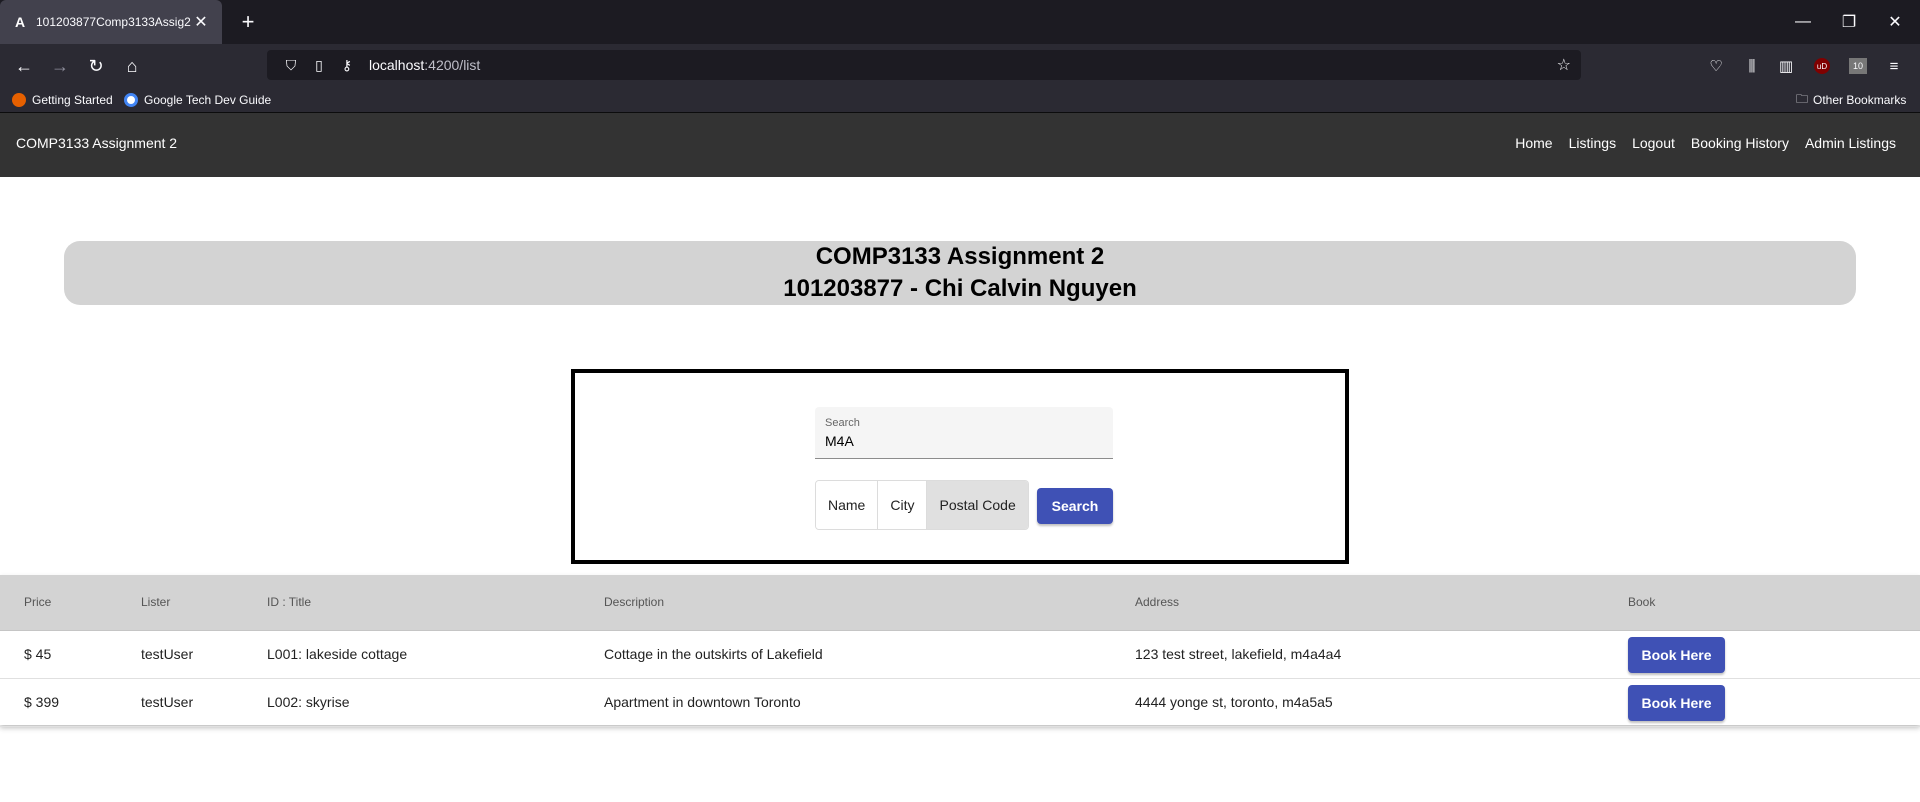 Image resolution: width=1920 pixels, height=802 pixels. Describe the element at coordinates (713, 654) in the screenshot. I see `cell-description: Cottage in the outskirts of Lakefield` at that location.